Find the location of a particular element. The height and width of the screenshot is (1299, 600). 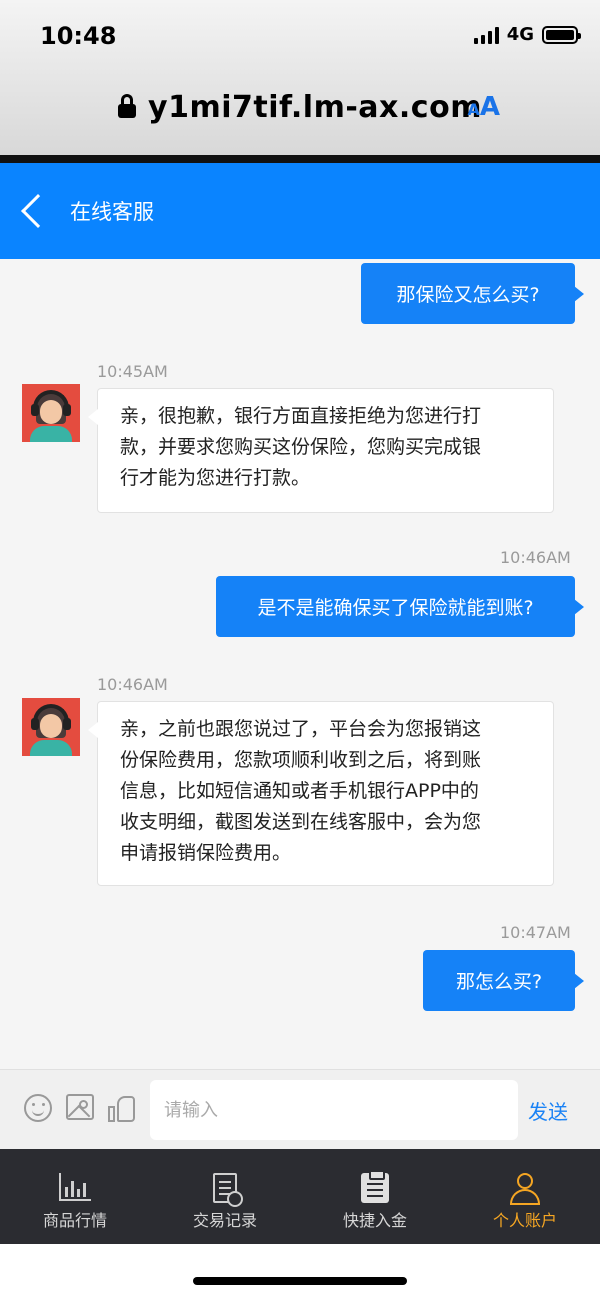

bottom-tab-bar: 商品行情 交易记录 快捷入金 个人账户 is located at coordinates (300, 1196).